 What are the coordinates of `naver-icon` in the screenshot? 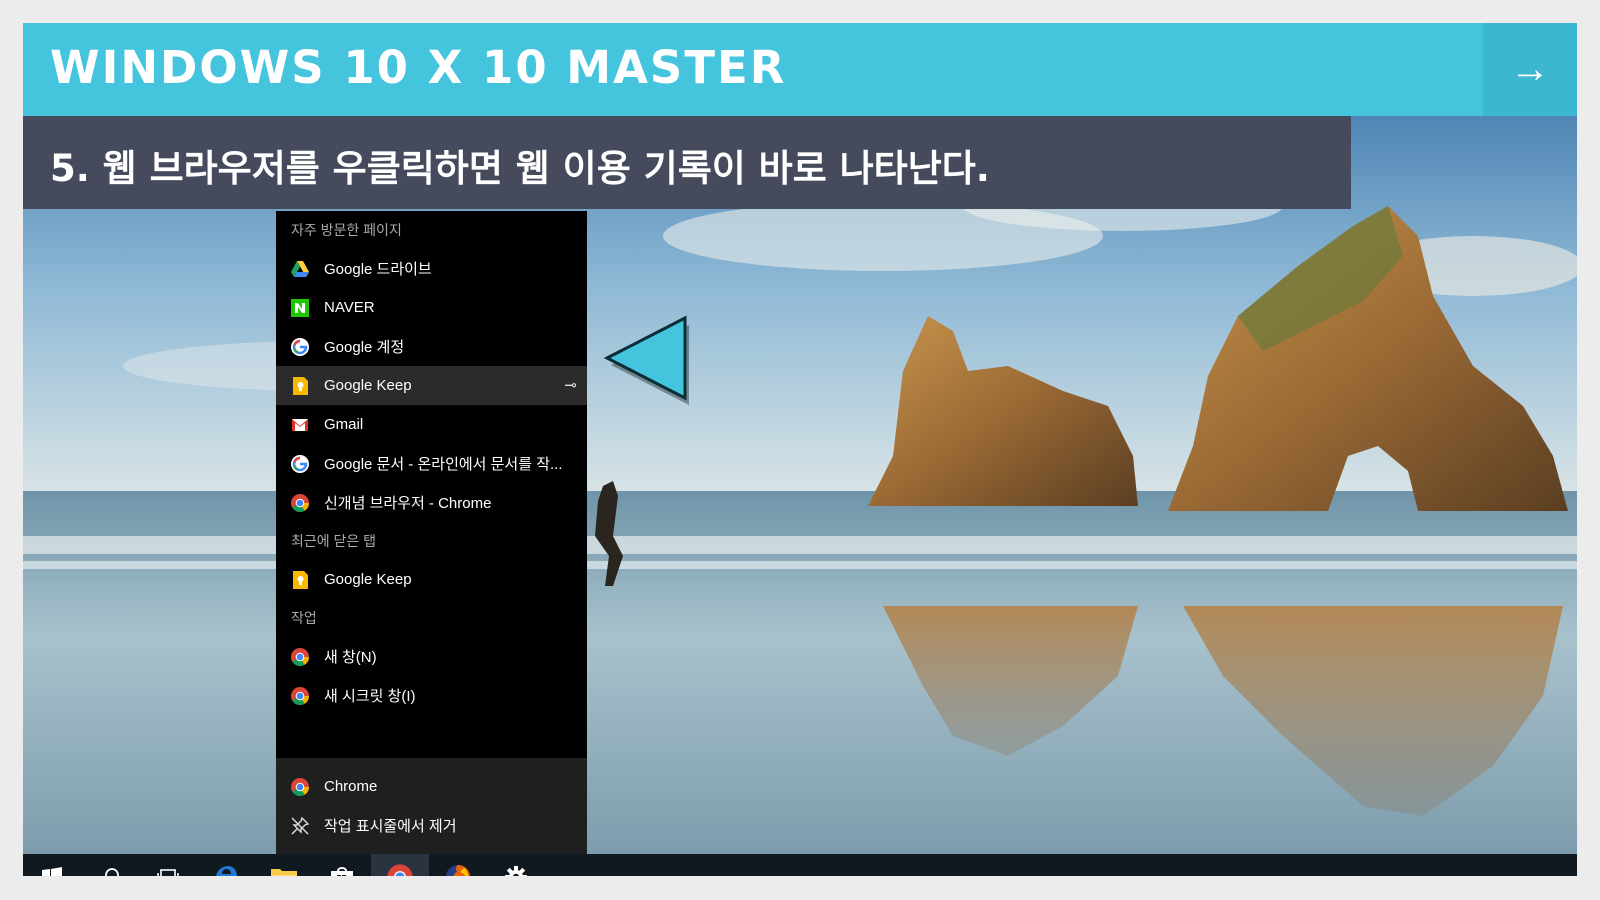 It's located at (300, 307).